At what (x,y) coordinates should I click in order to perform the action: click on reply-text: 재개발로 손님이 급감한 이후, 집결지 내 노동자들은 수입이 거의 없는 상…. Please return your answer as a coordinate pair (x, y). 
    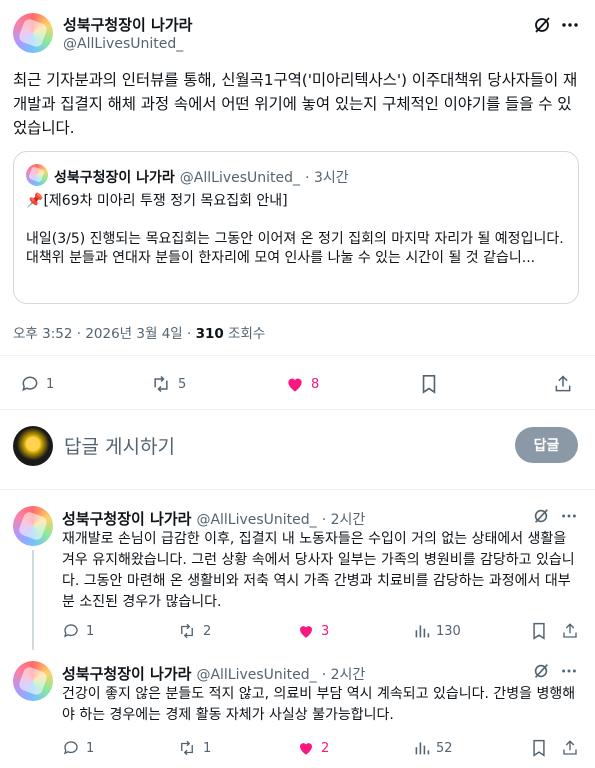
    Looking at the image, I should click on (318, 570).